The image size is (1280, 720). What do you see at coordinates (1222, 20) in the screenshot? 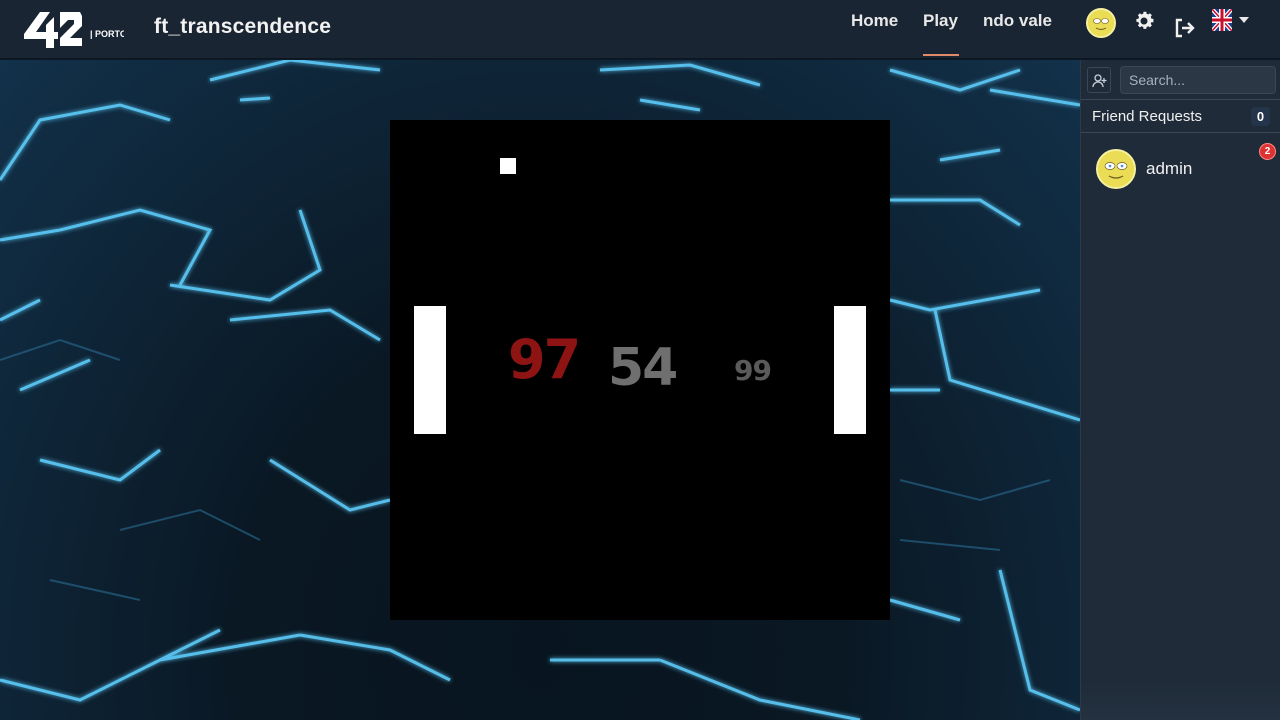
I see `uk-flag-icon` at bounding box center [1222, 20].